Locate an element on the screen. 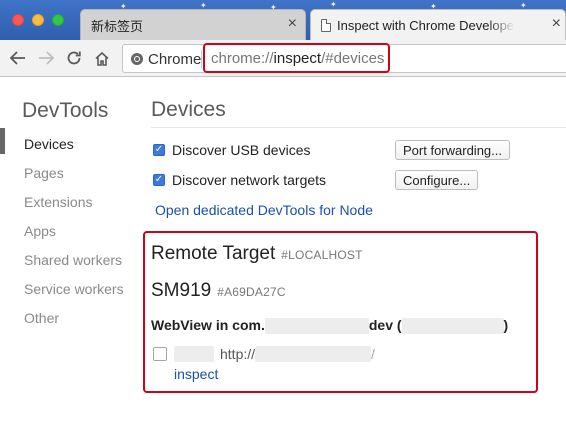 Image resolution: width=566 pixels, height=424 pixels. page-url-prefix: http:// is located at coordinates (238, 354).